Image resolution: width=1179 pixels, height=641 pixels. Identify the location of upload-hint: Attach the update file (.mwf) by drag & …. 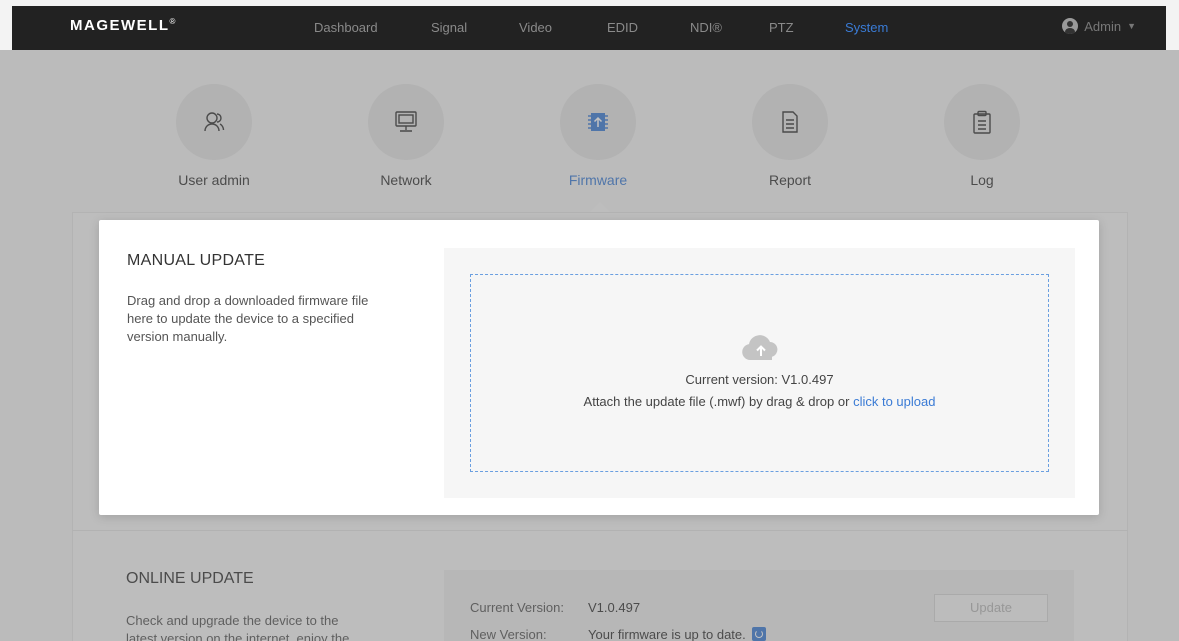
(759, 401).